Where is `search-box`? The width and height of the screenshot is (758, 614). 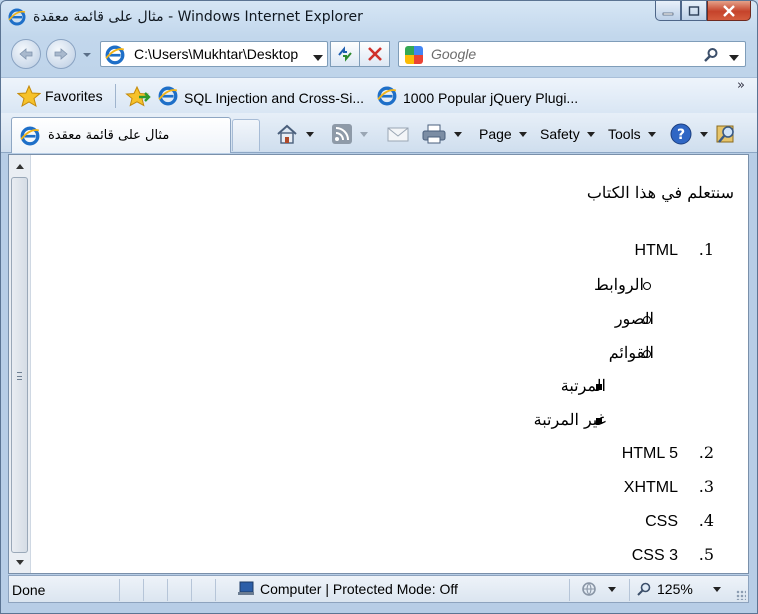 search-box is located at coordinates (572, 54).